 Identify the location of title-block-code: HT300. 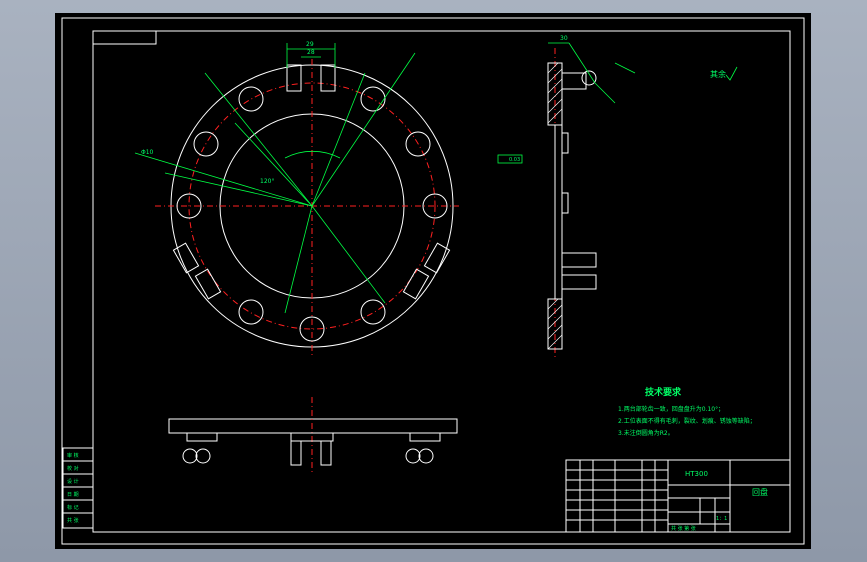
(696, 474).